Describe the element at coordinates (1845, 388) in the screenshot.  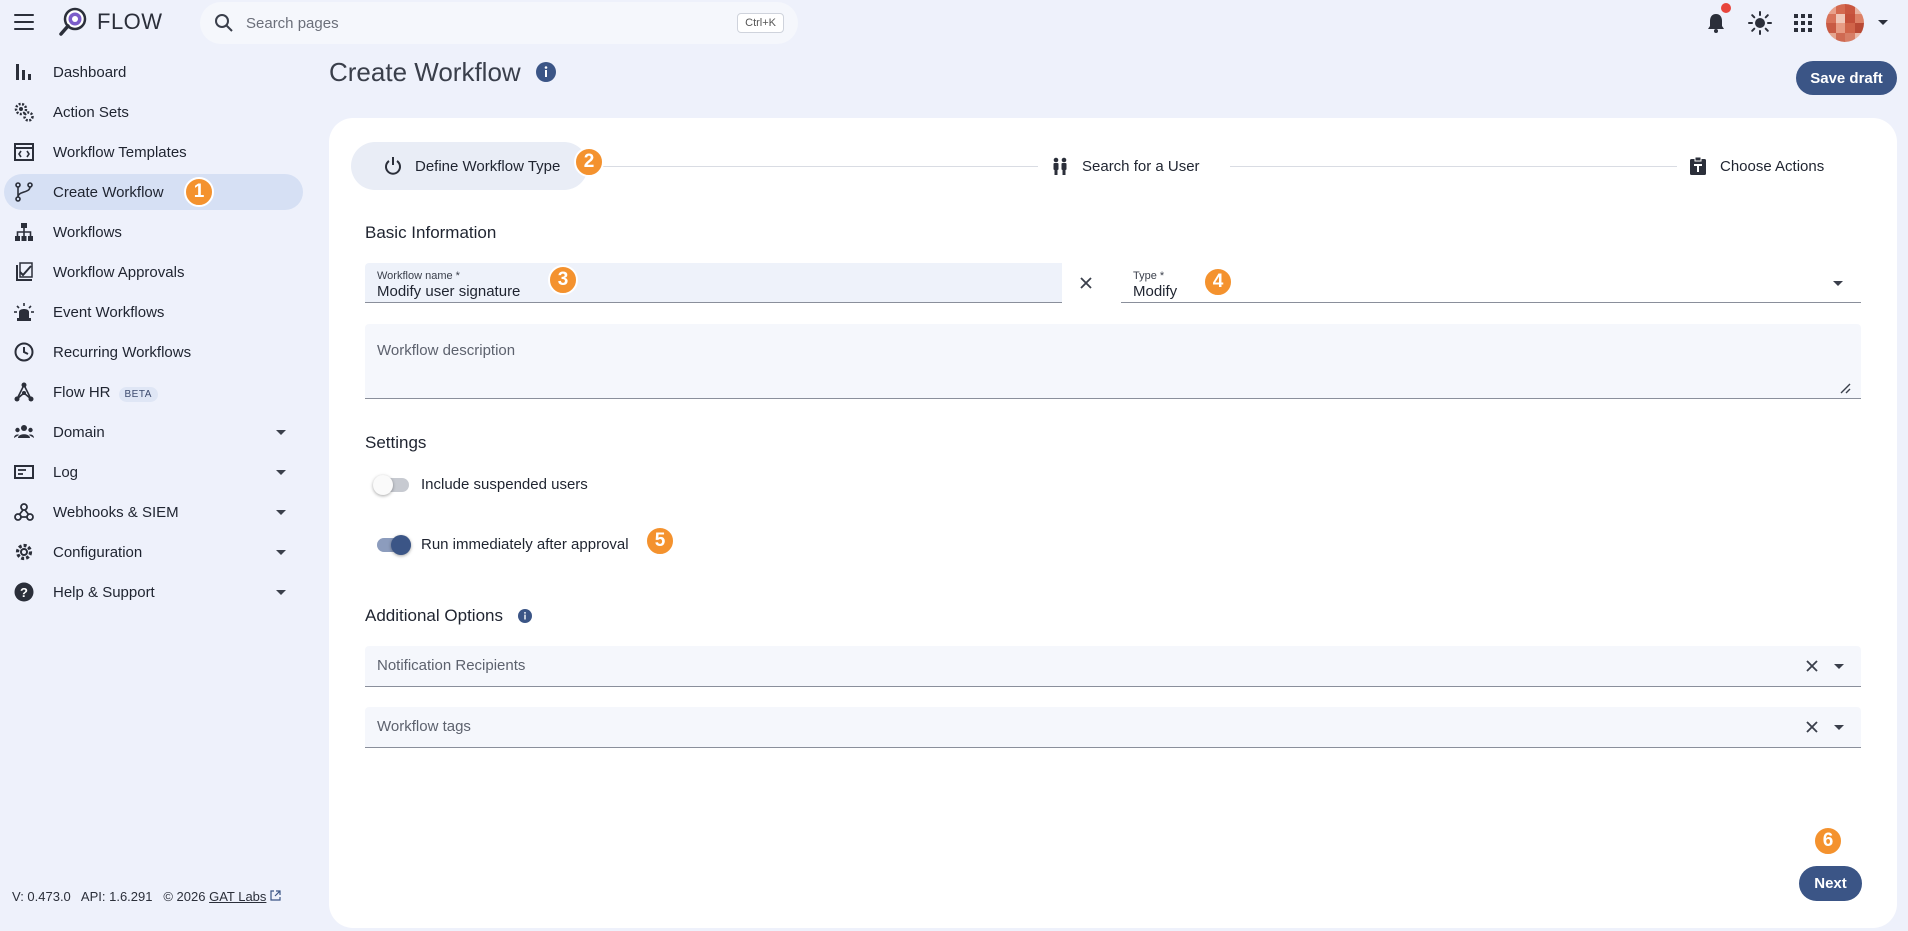
I see `resize-handle-icon` at that location.